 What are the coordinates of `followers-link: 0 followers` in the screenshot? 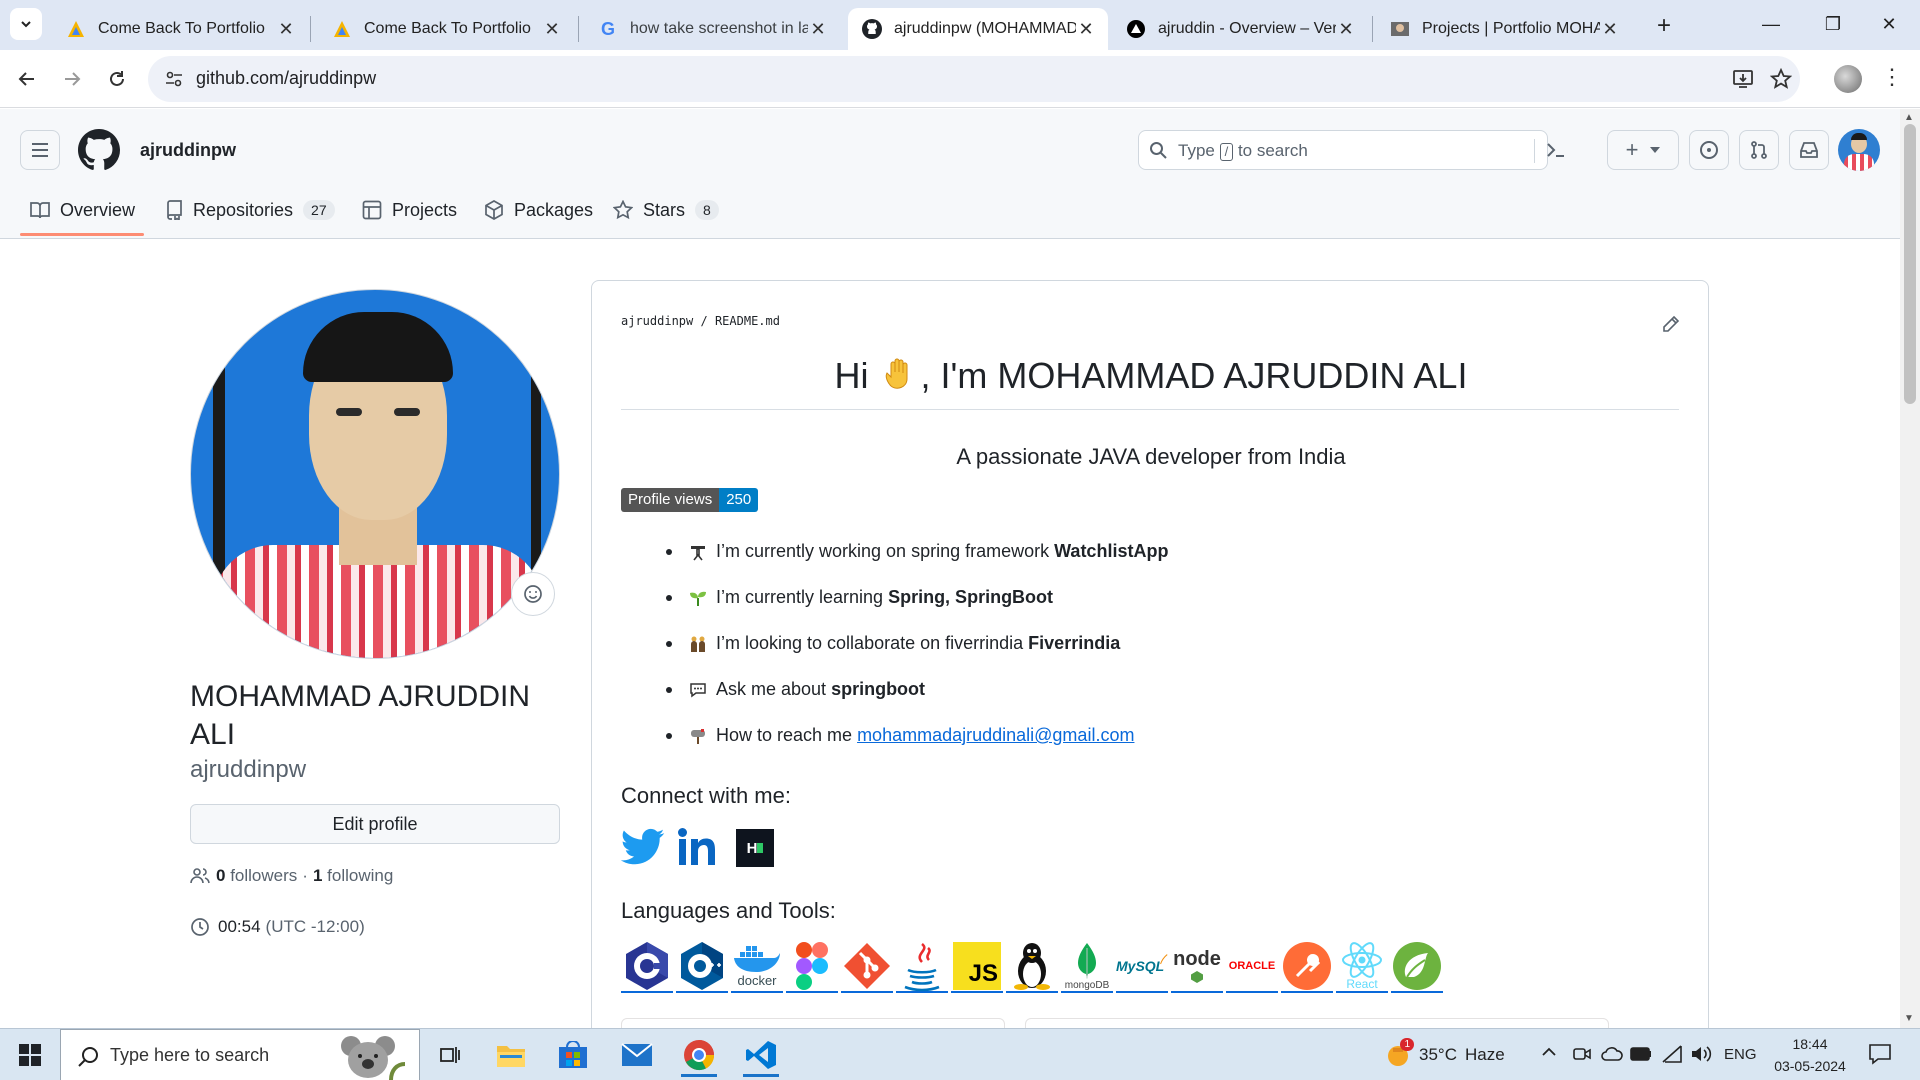 It's located at (256, 876).